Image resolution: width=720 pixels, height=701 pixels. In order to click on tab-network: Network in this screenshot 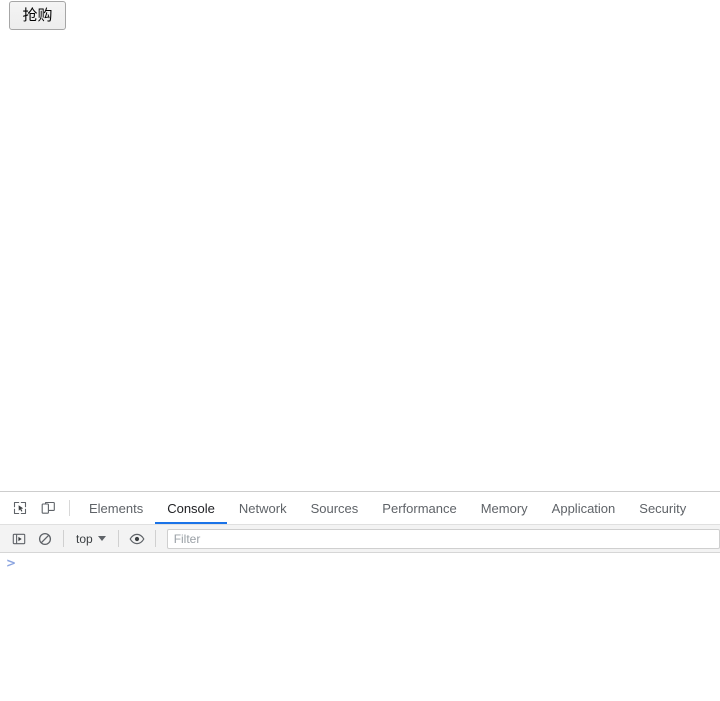, I will do `click(263, 508)`.